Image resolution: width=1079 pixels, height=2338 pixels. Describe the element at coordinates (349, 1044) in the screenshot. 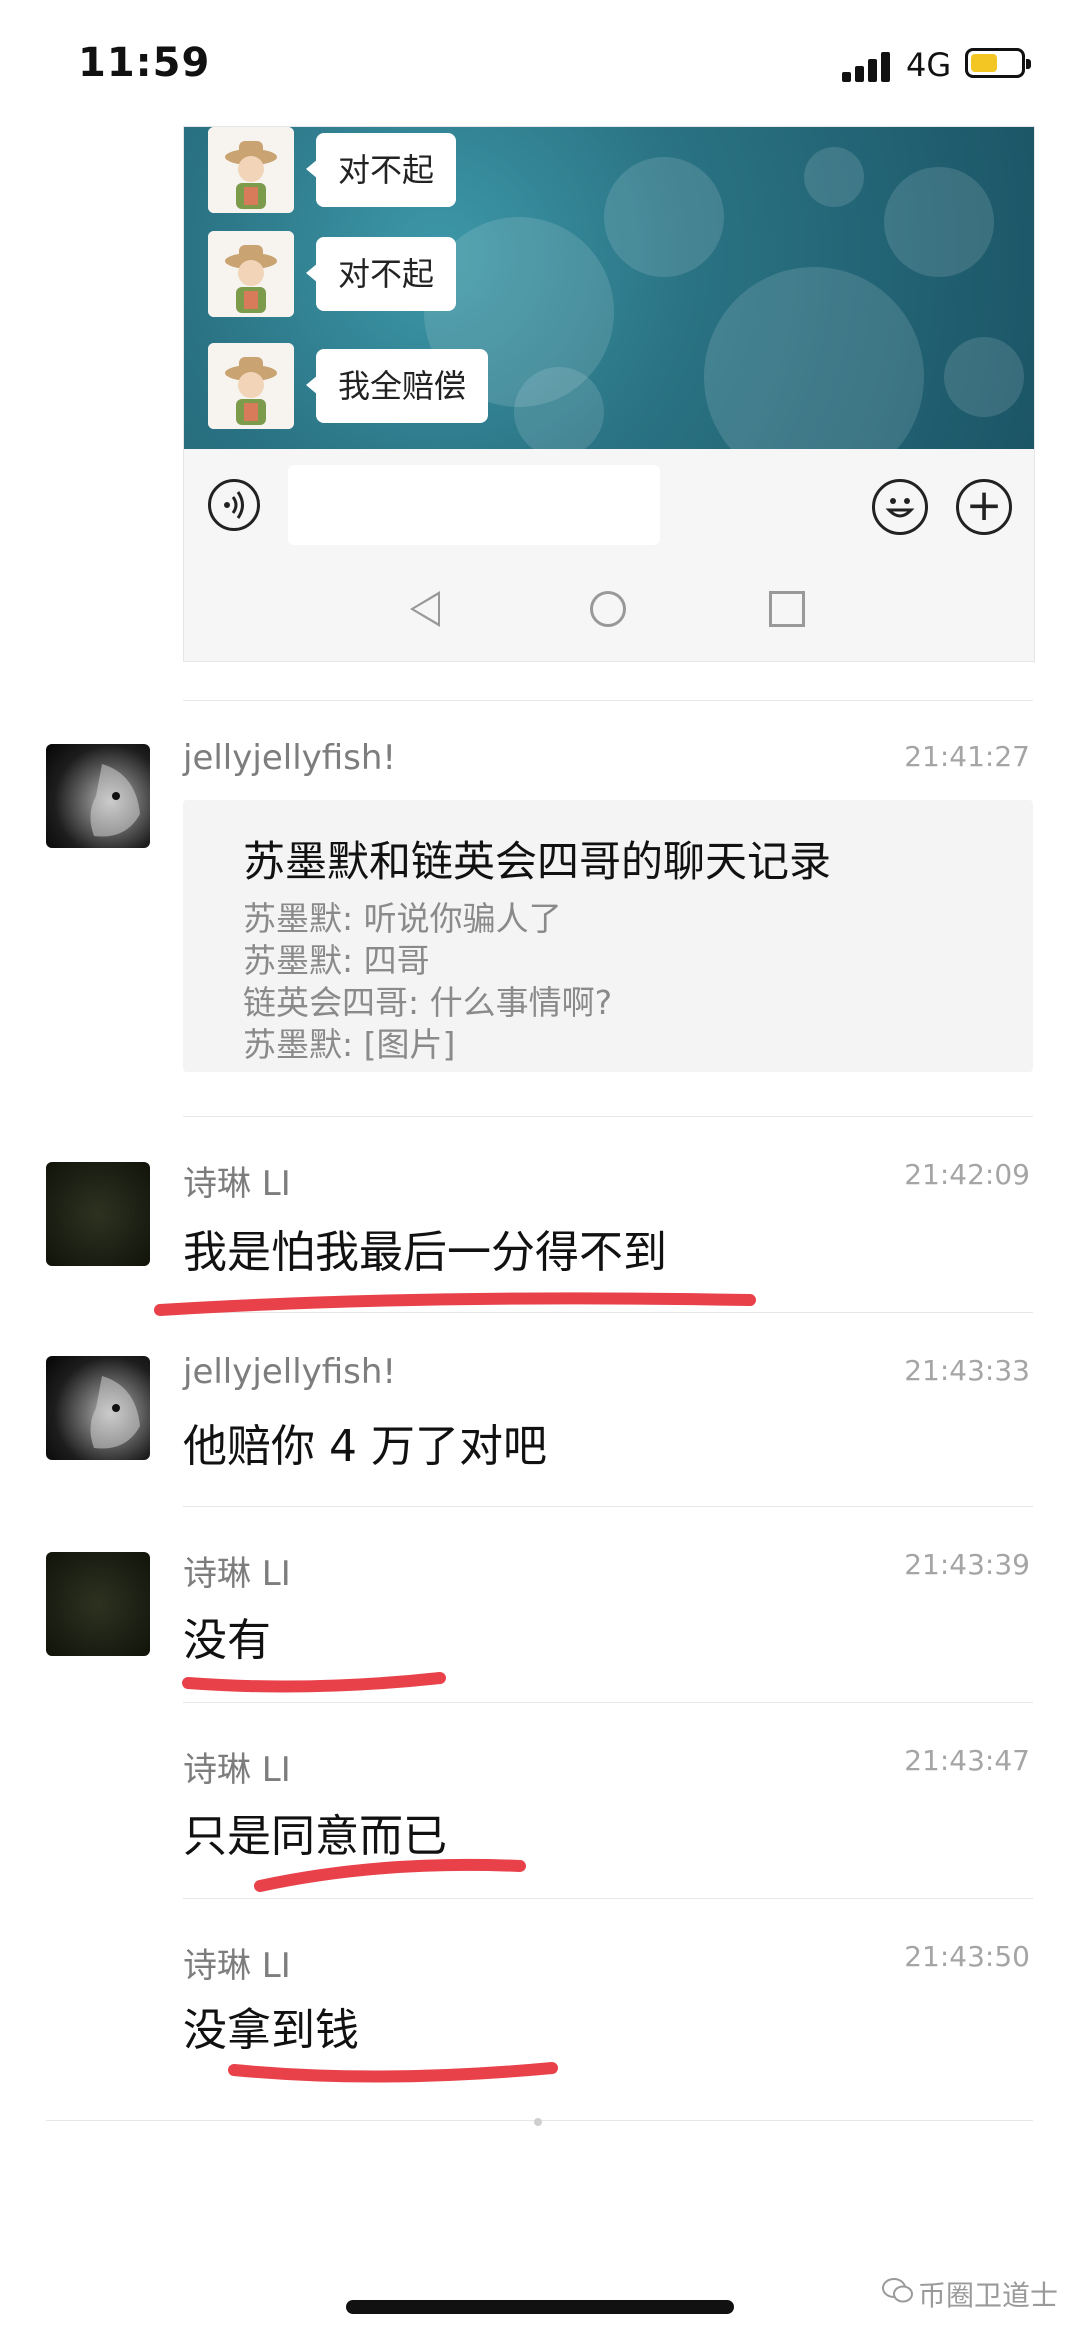

I see `chat-record-line: 苏墨默: [图片]` at that location.